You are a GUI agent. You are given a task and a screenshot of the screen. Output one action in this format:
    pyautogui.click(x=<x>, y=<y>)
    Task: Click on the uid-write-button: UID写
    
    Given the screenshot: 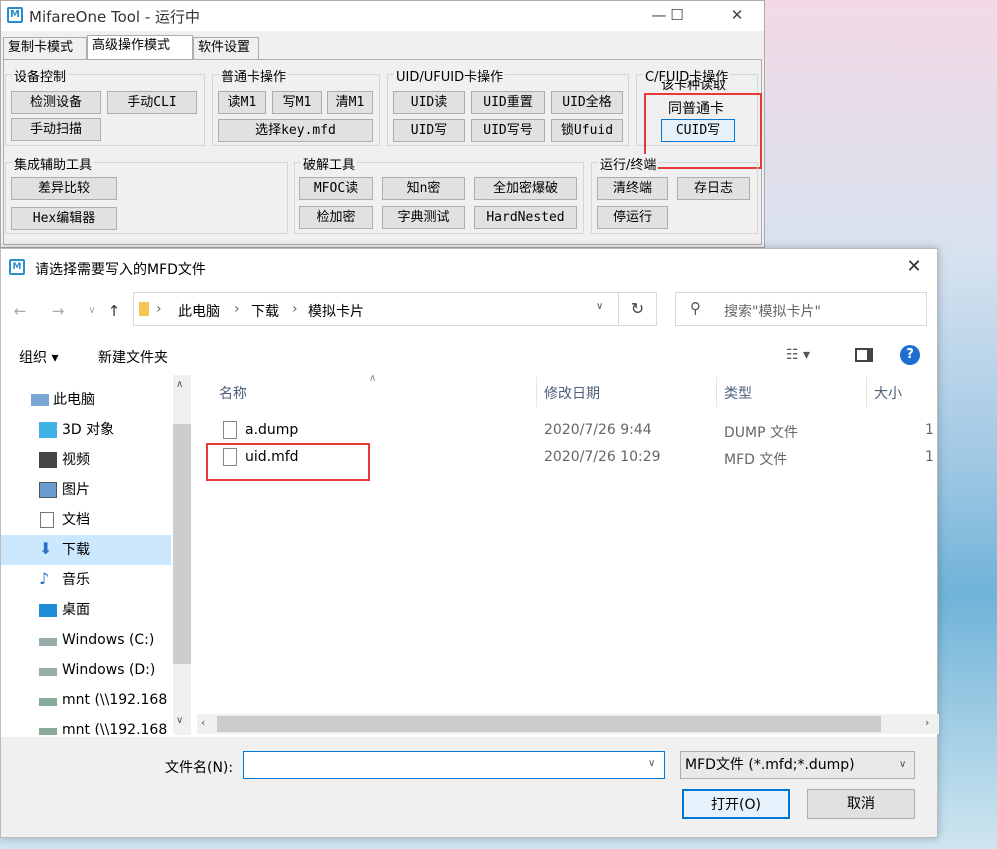 What is the action you would take?
    pyautogui.click(x=429, y=130)
    